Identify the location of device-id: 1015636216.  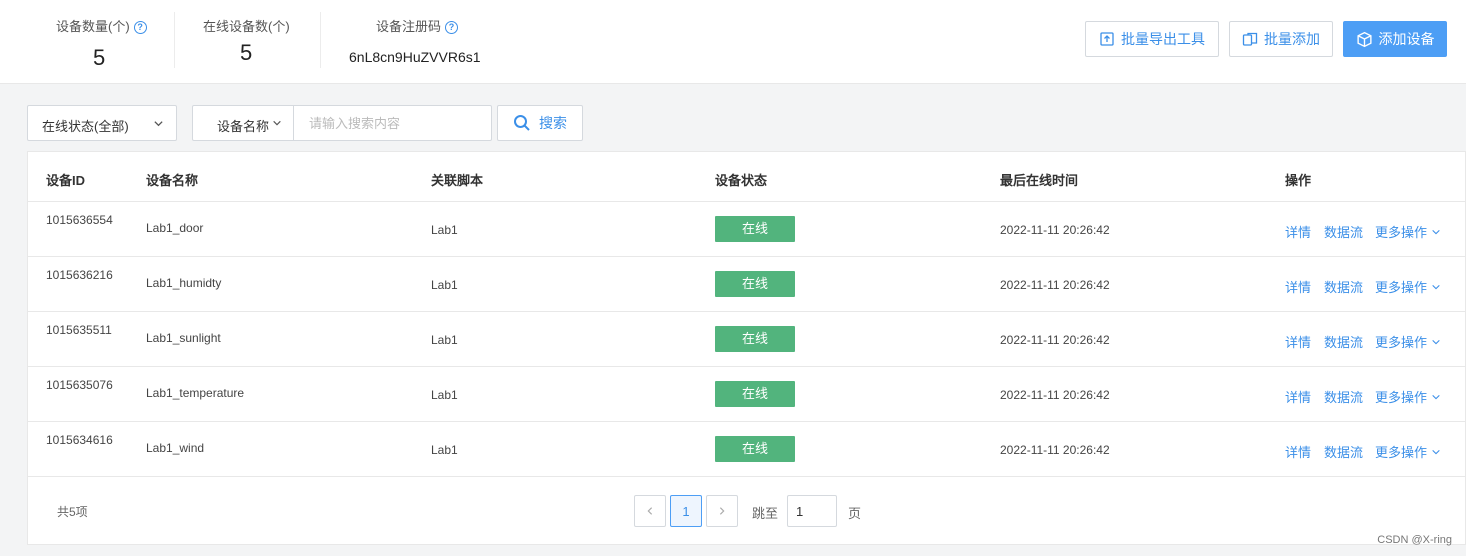
(79, 275).